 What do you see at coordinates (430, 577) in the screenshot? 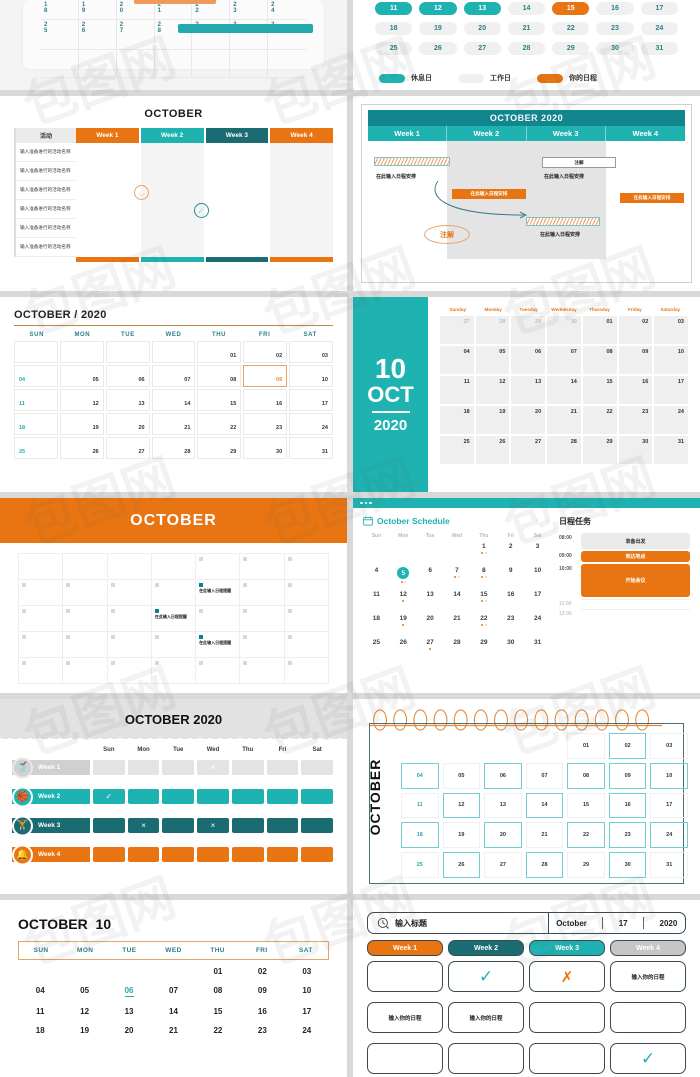
I see `app-day-cell: 6` at bounding box center [430, 577].